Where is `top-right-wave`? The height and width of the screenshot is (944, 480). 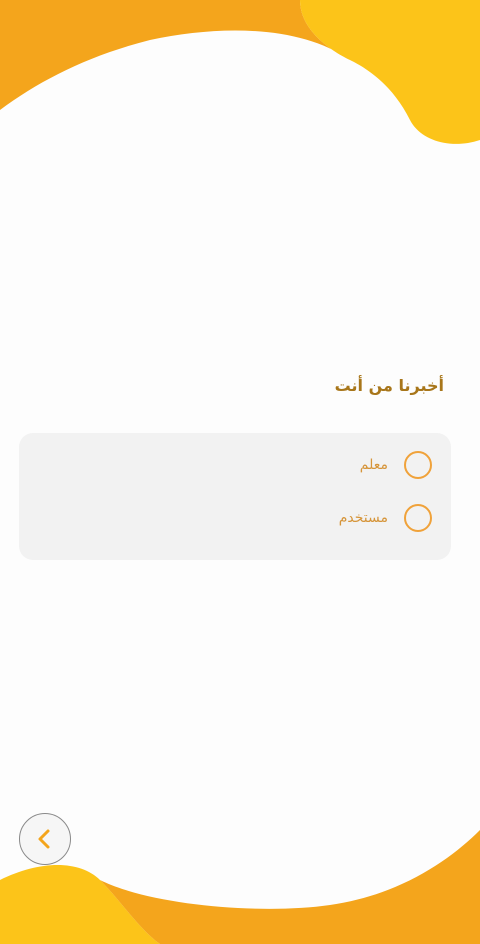 top-right-wave is located at coordinates (390, 72).